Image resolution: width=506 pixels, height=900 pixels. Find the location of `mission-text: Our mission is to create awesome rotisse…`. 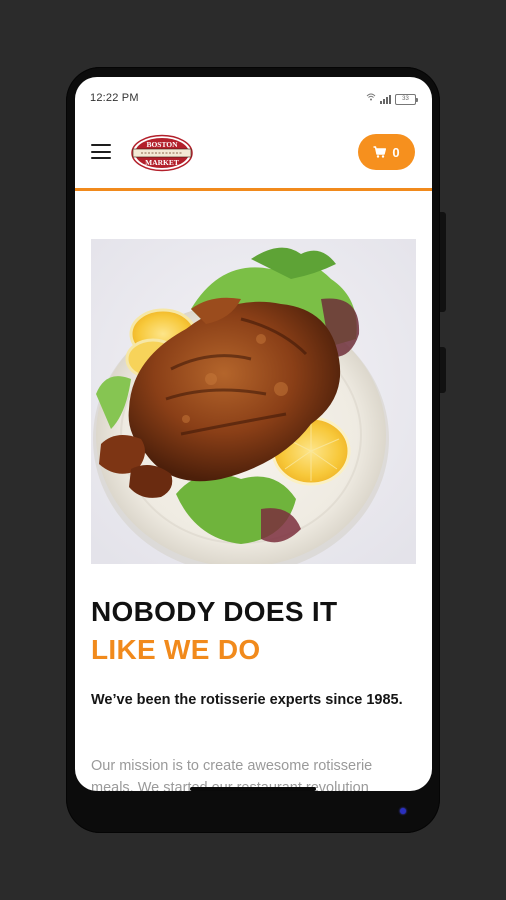

mission-text: Our mission is to create awesome rotisse… is located at coordinates (232, 774).